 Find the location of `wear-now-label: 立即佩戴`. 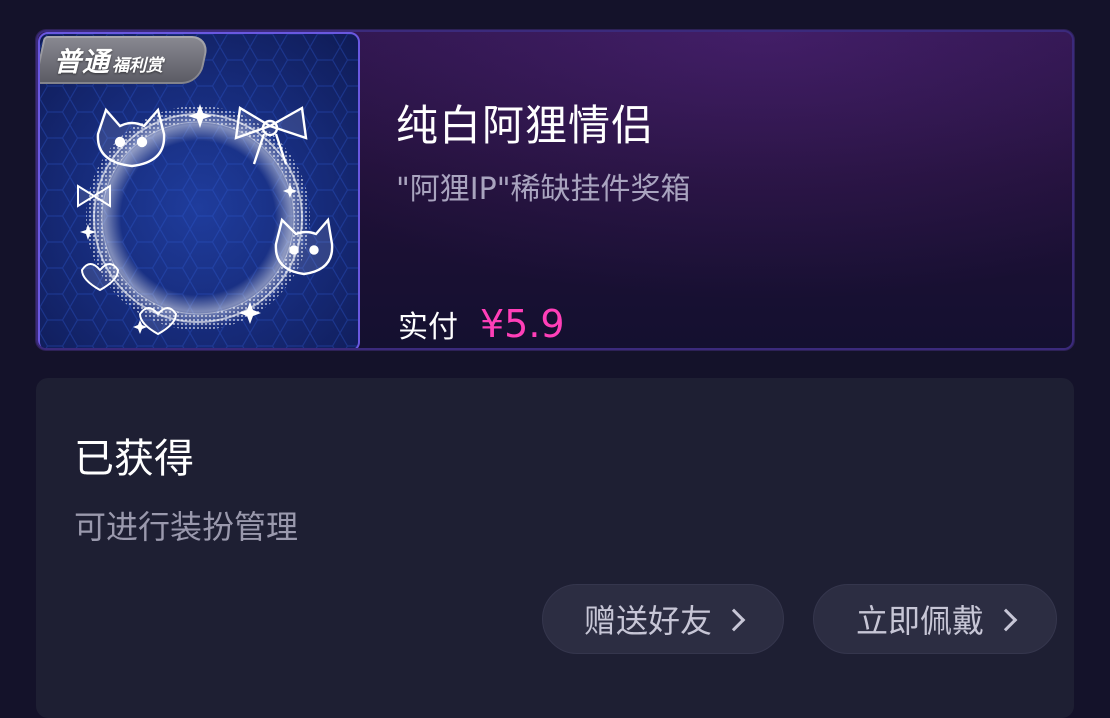

wear-now-label: 立即佩戴 is located at coordinates (919, 621).